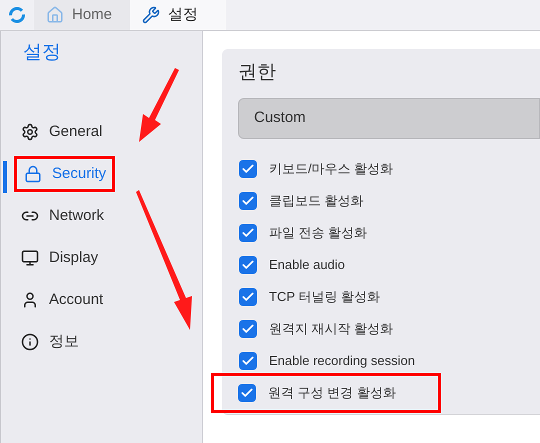 The width and height of the screenshot is (540, 443). Describe the element at coordinates (42, 53) in the screenshot. I see `sidebar-title: 설정` at that location.